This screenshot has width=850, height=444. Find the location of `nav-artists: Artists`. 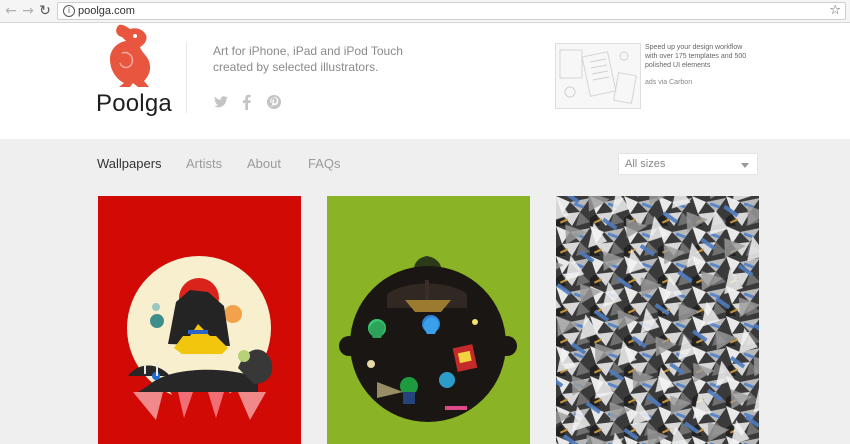

nav-artists: Artists is located at coordinates (204, 163).